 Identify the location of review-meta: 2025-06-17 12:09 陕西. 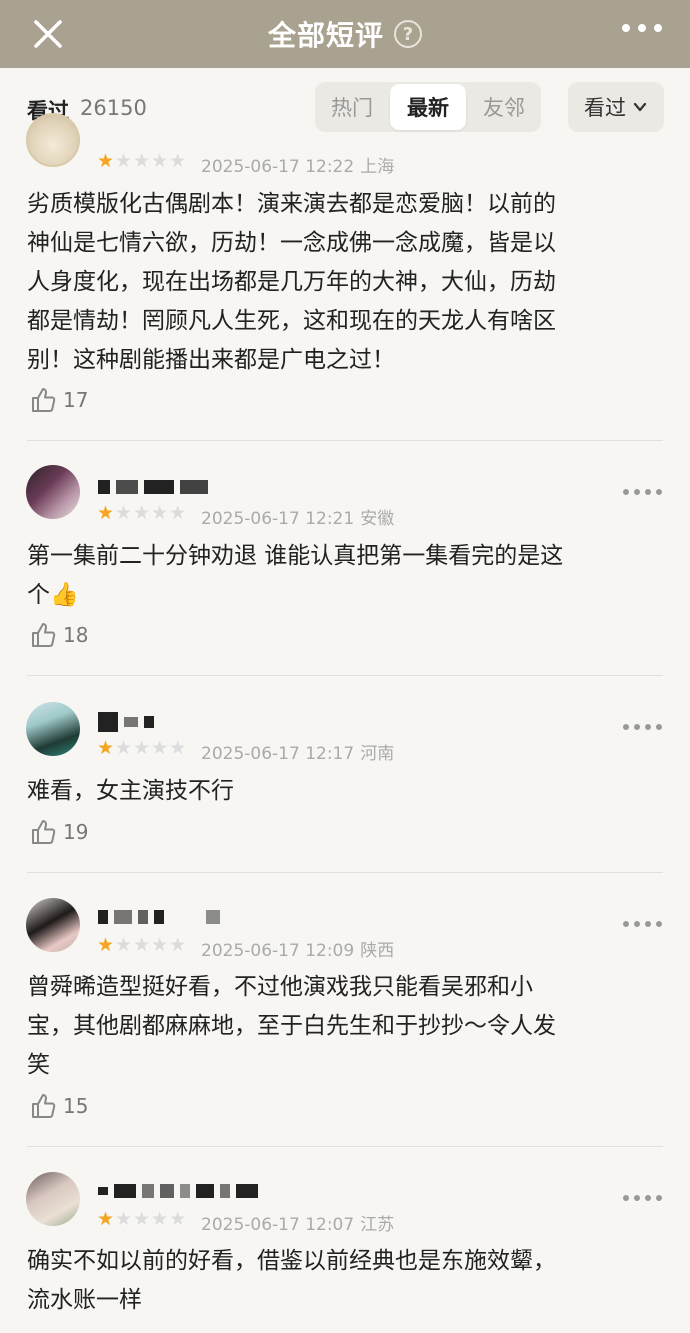
(297, 948).